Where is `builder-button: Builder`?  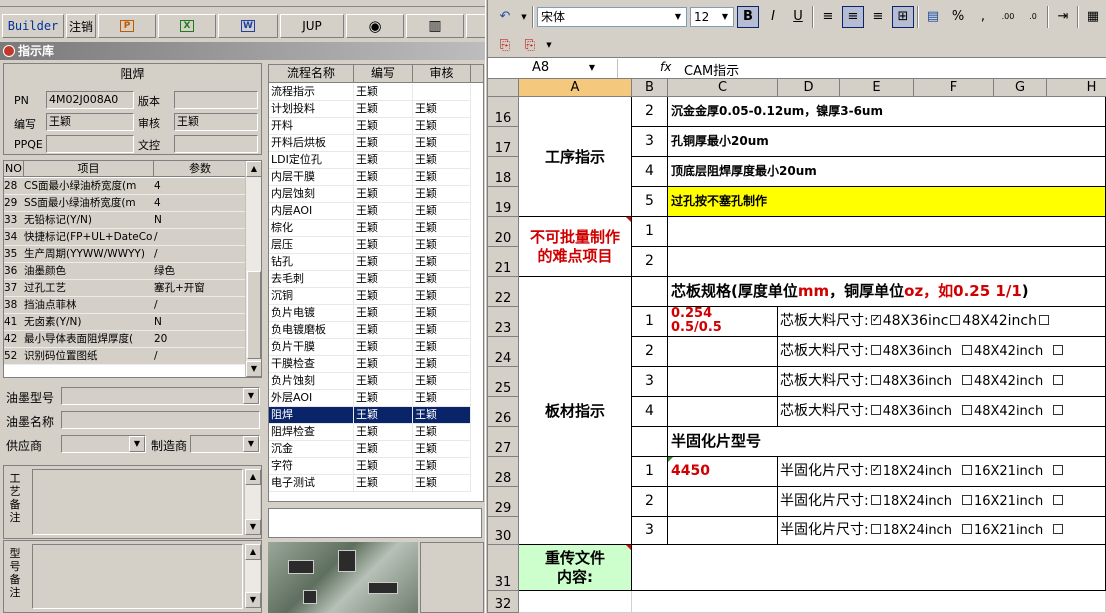 builder-button: Builder is located at coordinates (33, 26).